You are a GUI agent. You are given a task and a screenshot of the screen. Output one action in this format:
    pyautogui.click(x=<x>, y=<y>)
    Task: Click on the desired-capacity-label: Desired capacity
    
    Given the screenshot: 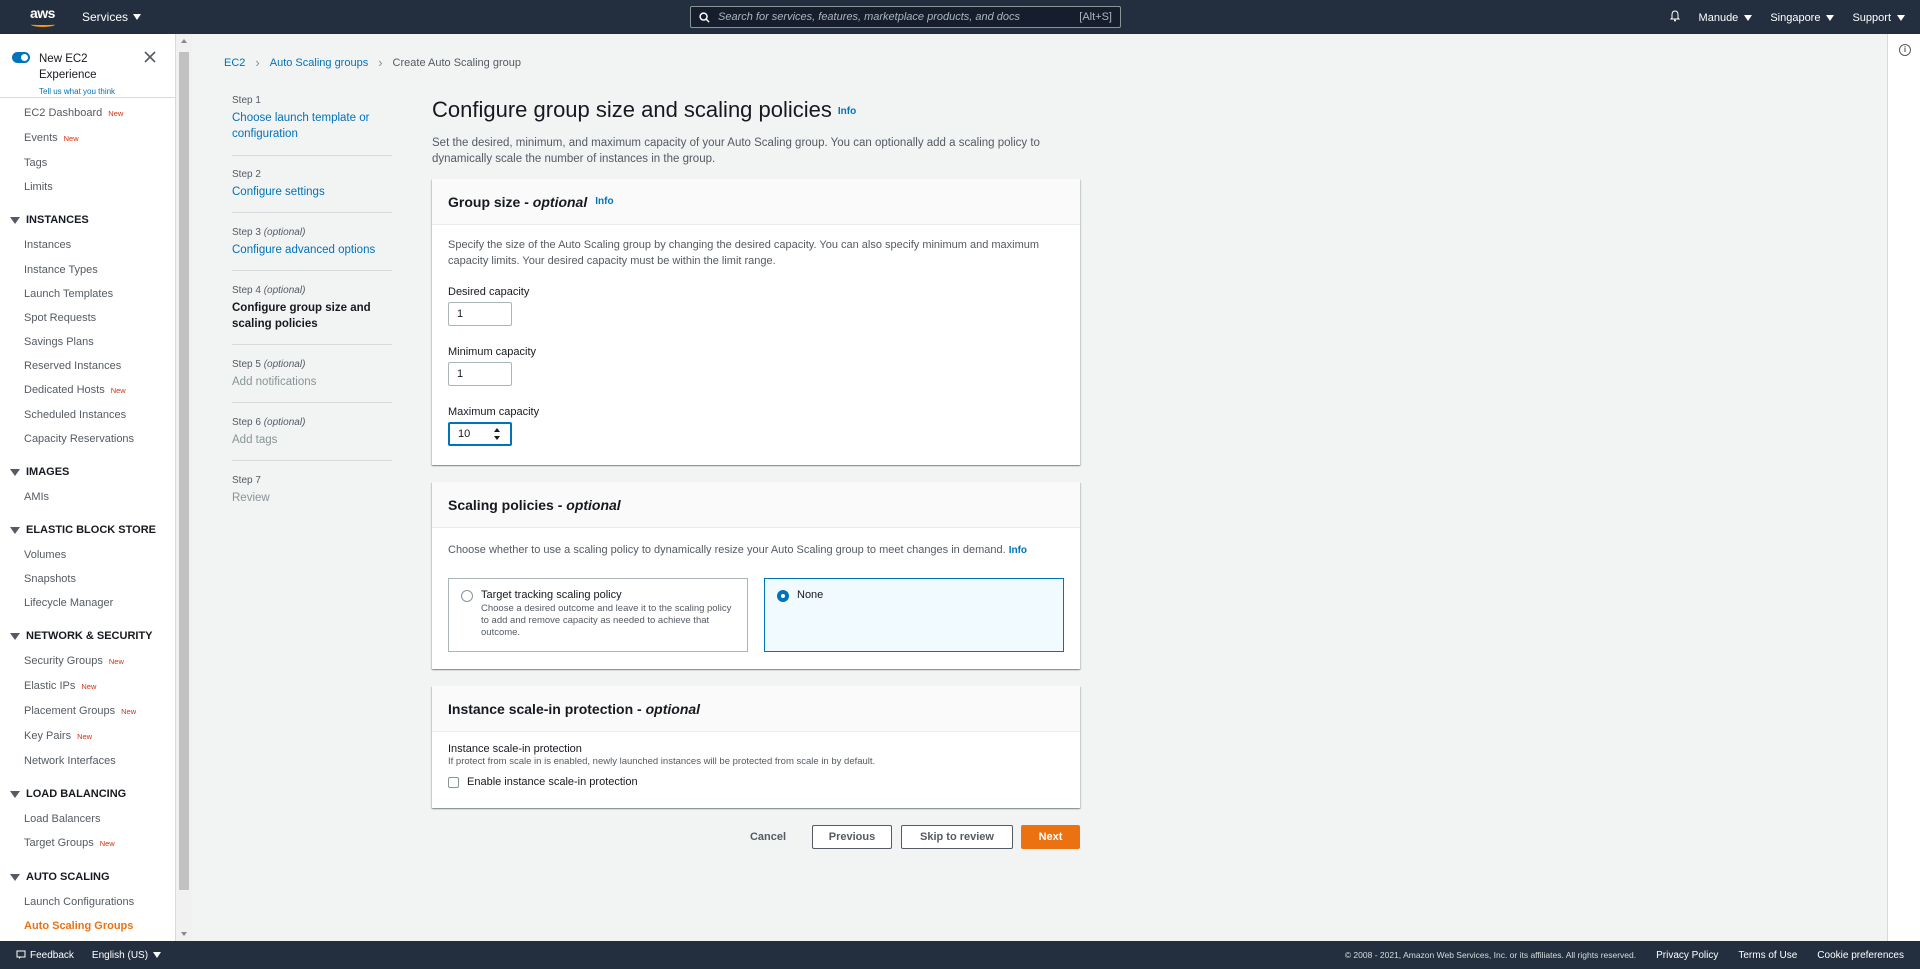 What is the action you would take?
    pyautogui.click(x=489, y=292)
    